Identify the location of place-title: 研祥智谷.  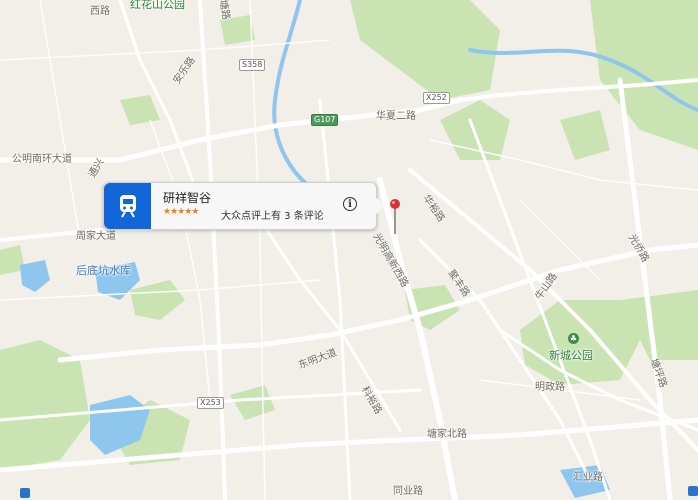
(187, 198).